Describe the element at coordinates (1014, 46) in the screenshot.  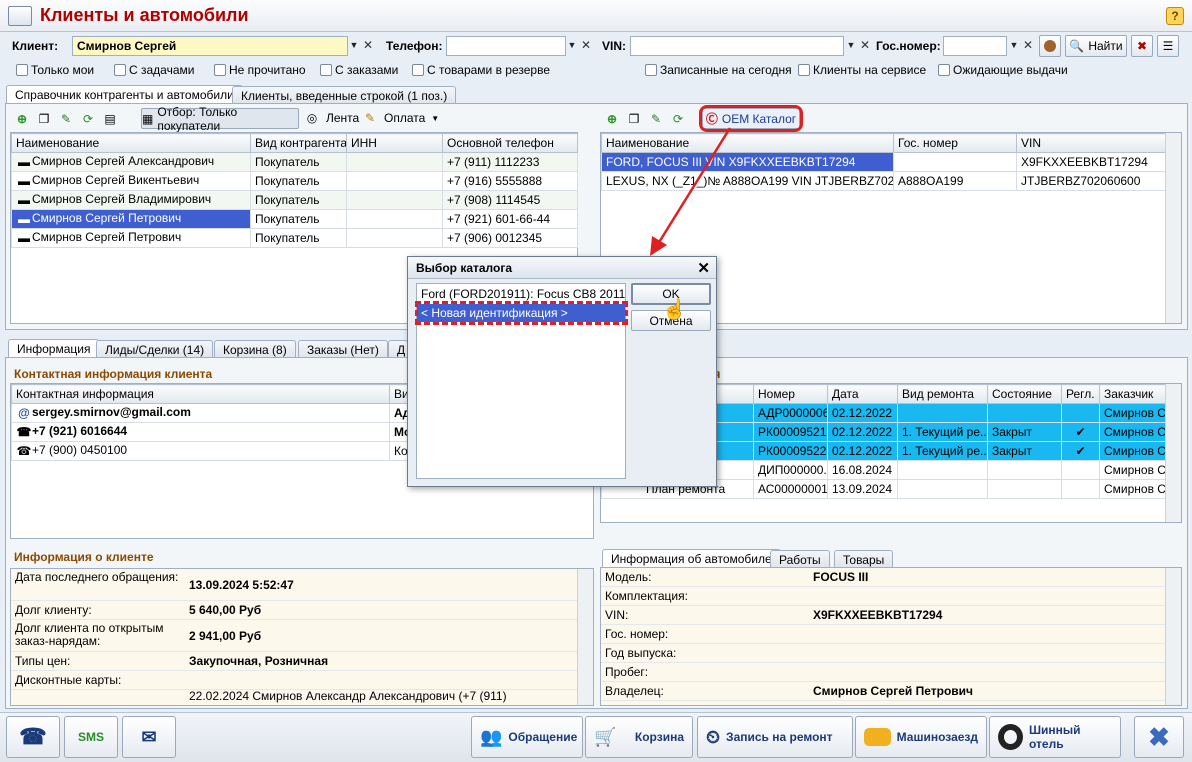
I see `plate-dropdown-icon: ▼` at that location.